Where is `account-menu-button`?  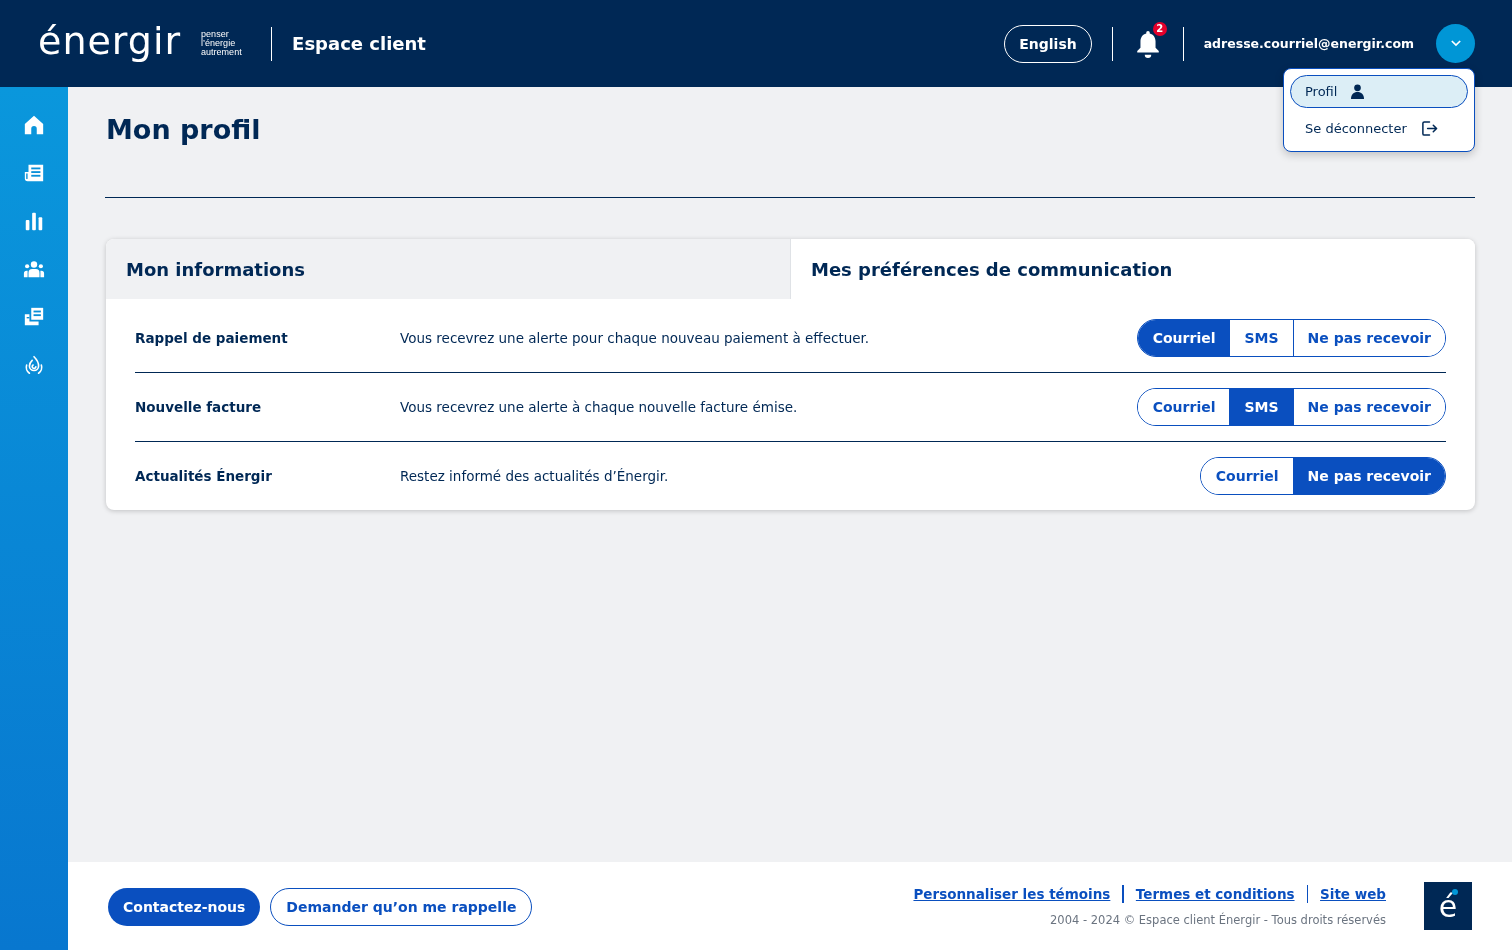 account-menu-button is located at coordinates (1455, 43).